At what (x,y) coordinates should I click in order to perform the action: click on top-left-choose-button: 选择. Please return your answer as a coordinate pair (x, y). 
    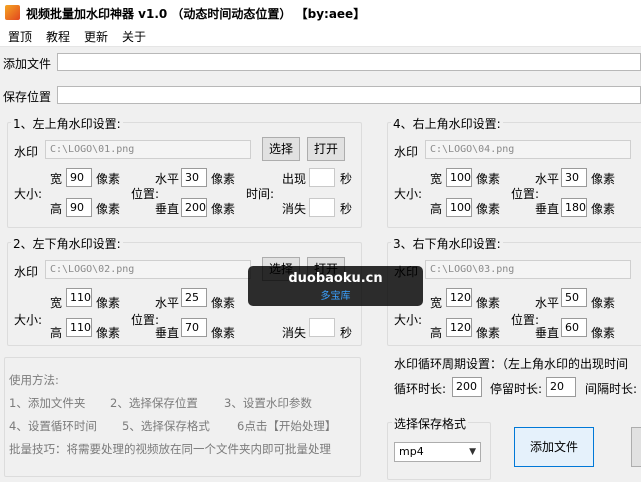
    Looking at the image, I should click on (281, 149).